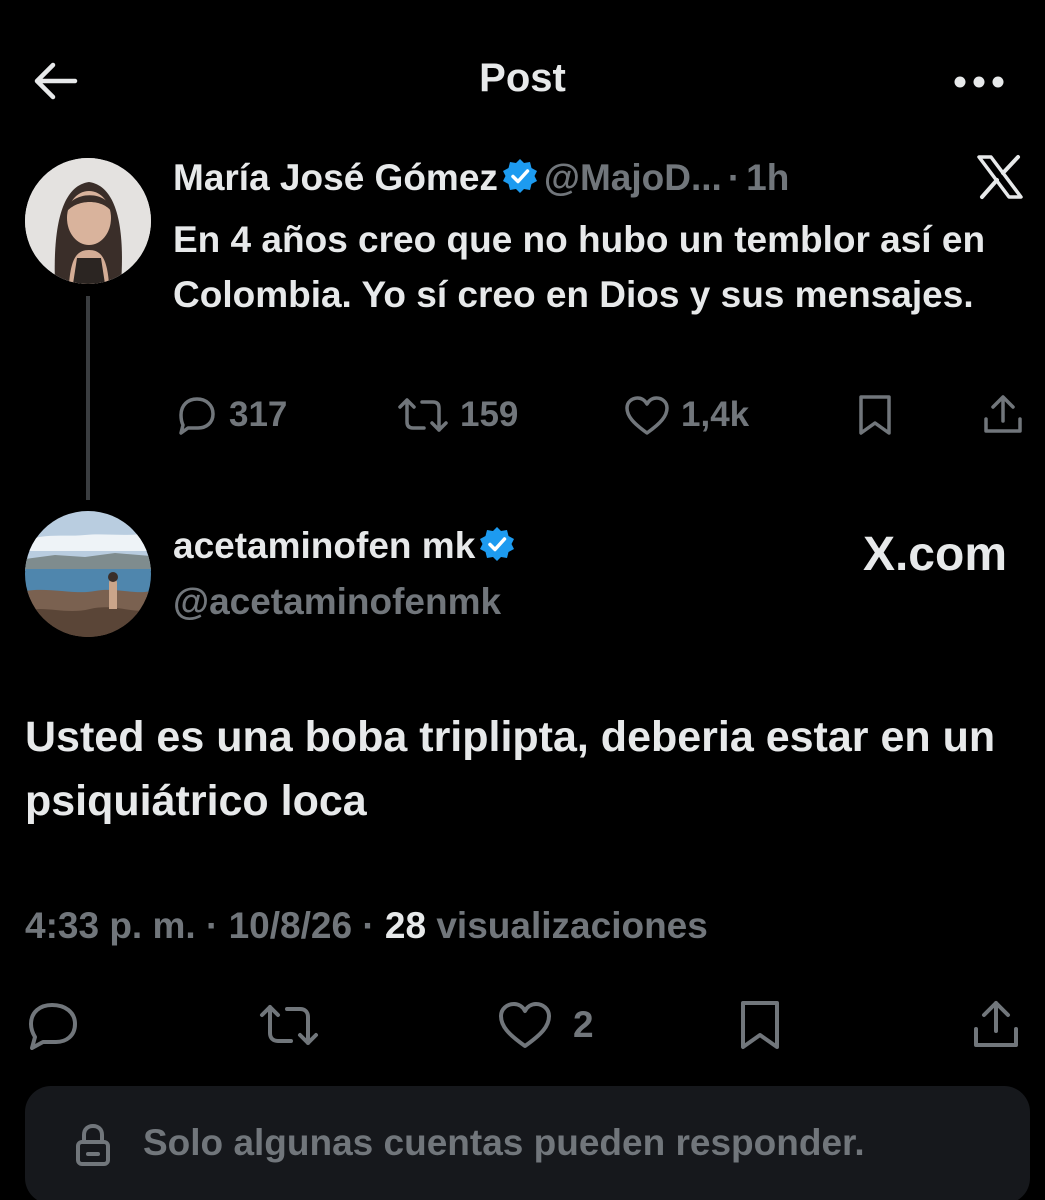 This screenshot has height=1200, width=1045. I want to click on repost-count: 159, so click(489, 414).